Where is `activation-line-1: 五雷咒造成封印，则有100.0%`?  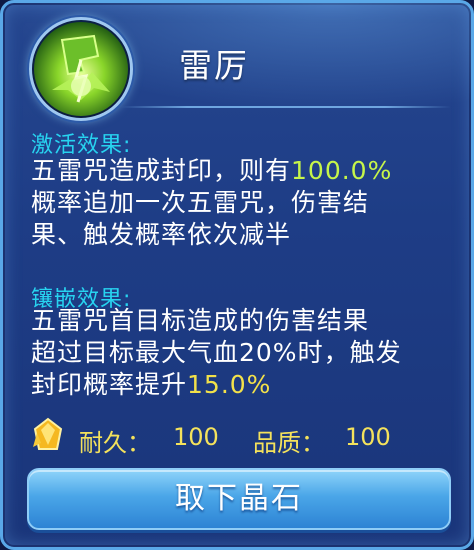 activation-line-1: 五雷咒造成封印，则有100.0% is located at coordinates (212, 170).